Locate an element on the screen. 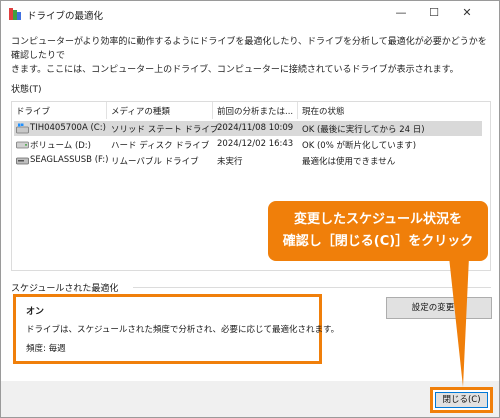 The height and width of the screenshot is (418, 500). status-label: 状態(T) is located at coordinates (26, 90).